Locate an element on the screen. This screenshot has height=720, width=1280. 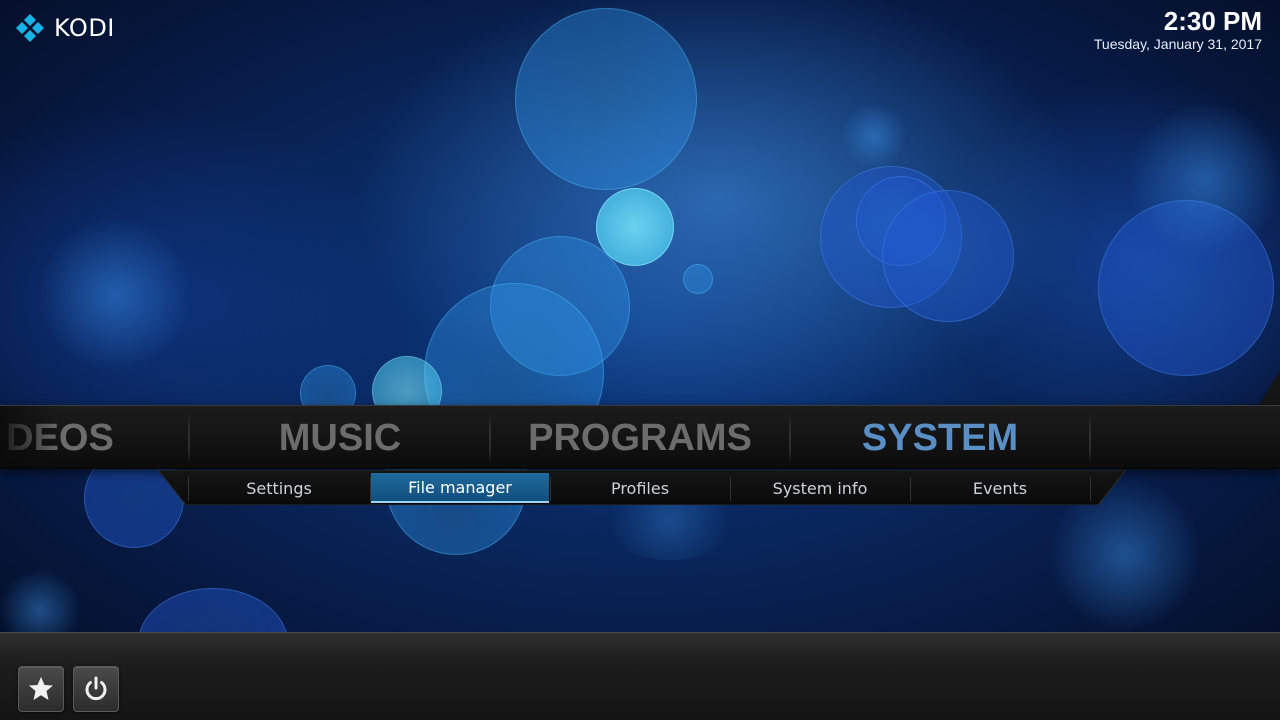
sub-menu-item-file-manager: File manager is located at coordinates (460, 488).